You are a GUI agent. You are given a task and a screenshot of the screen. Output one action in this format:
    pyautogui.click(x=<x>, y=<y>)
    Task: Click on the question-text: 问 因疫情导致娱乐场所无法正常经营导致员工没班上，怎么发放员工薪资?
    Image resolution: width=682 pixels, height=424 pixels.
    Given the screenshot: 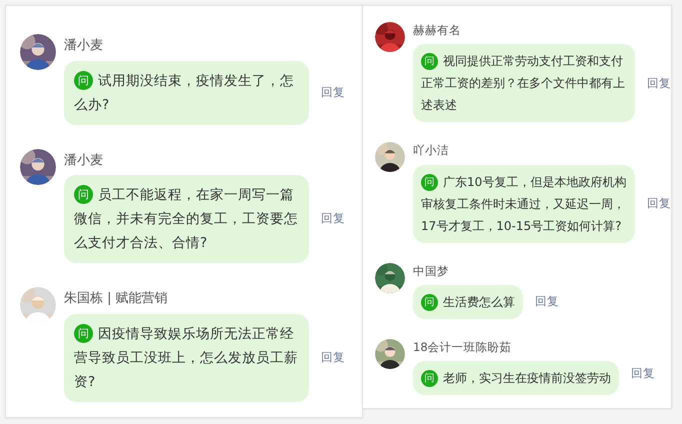 What is the action you would take?
    pyautogui.click(x=186, y=357)
    